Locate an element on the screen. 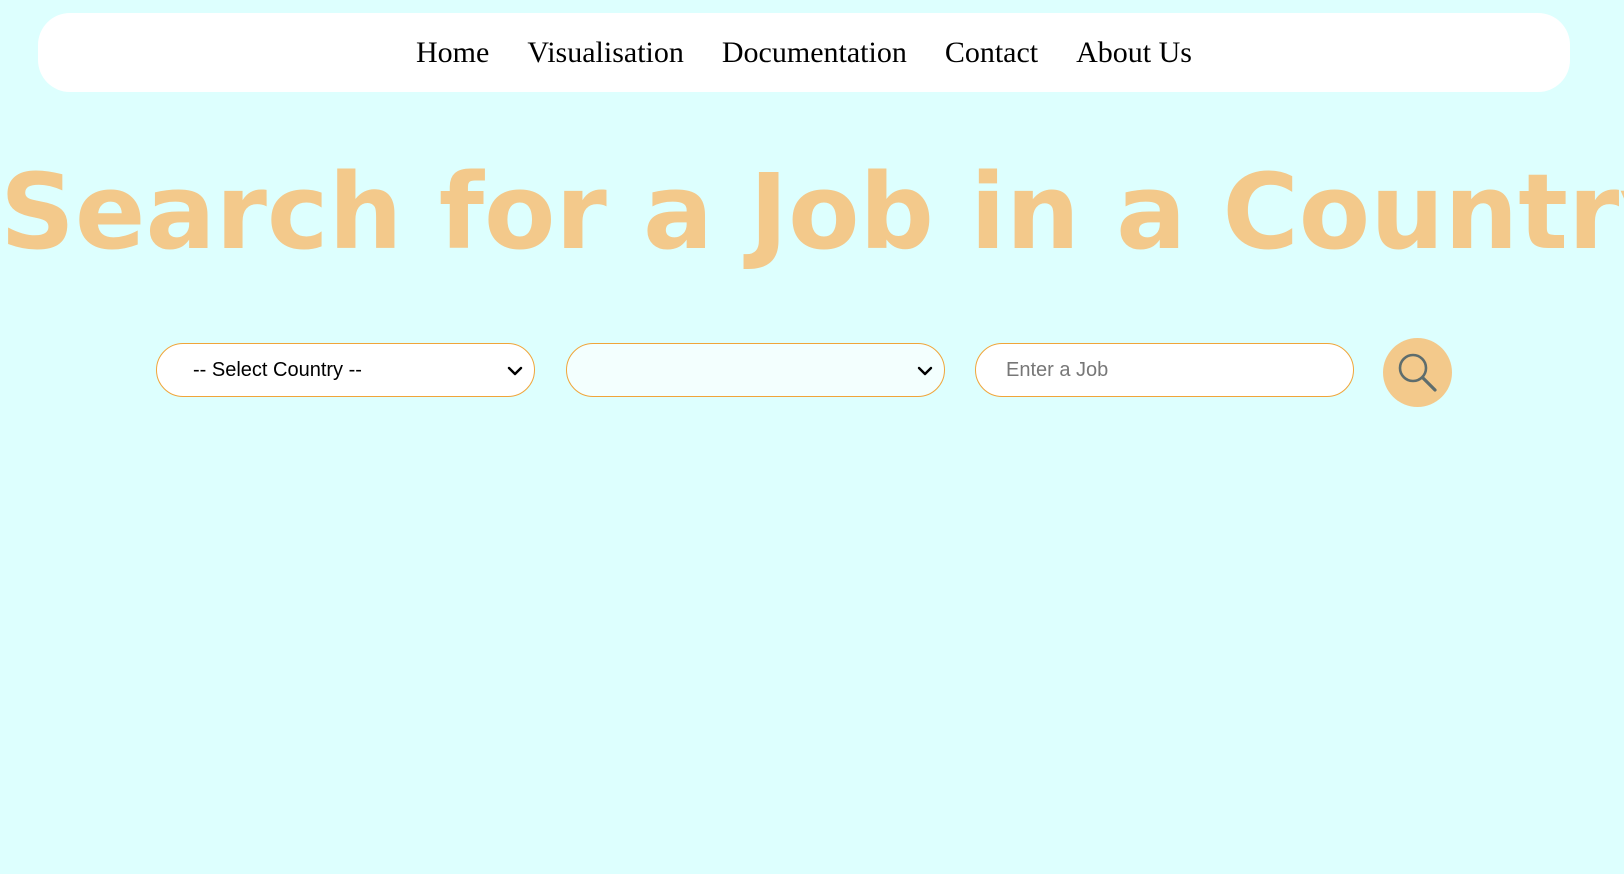  search-icon is located at coordinates (1417, 372).